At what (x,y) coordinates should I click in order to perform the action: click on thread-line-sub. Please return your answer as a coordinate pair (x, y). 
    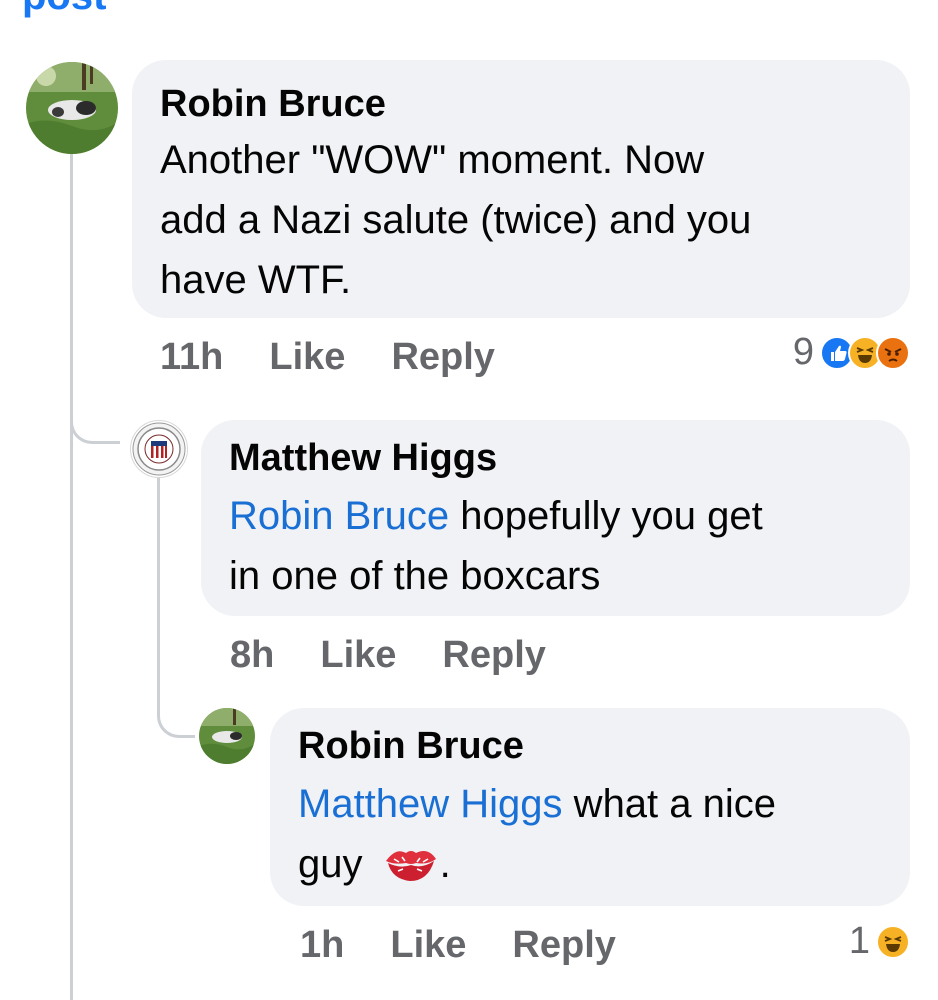
    Looking at the image, I should click on (158, 593).